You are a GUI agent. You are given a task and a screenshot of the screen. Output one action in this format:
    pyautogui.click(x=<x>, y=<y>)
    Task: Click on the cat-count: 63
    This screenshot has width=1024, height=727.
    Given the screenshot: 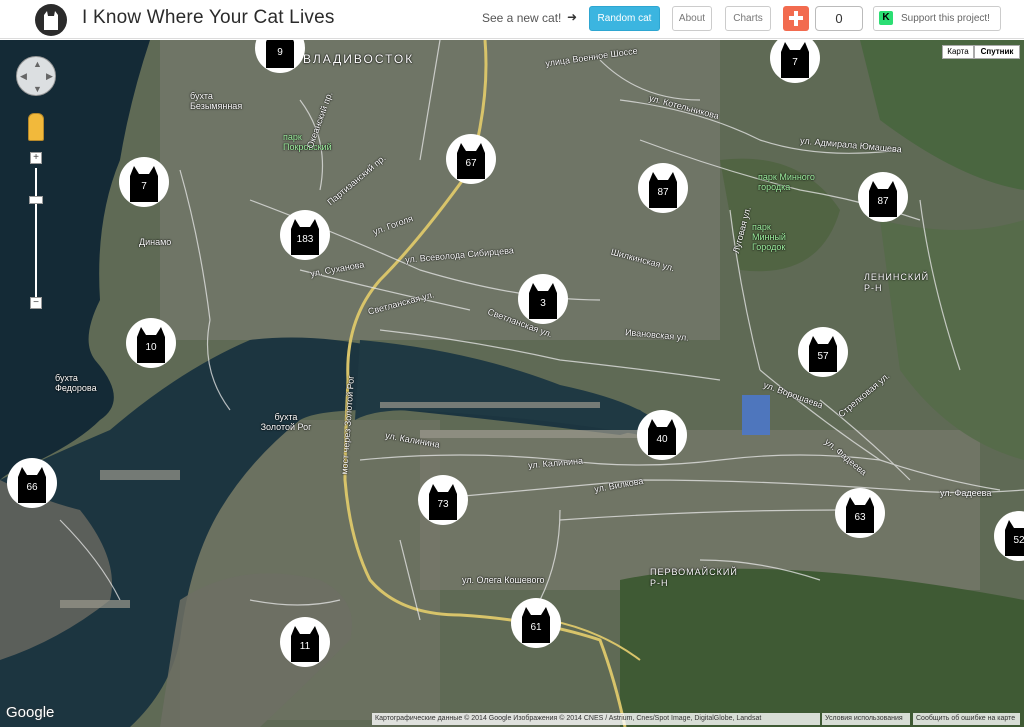 What is the action you would take?
    pyautogui.click(x=860, y=517)
    